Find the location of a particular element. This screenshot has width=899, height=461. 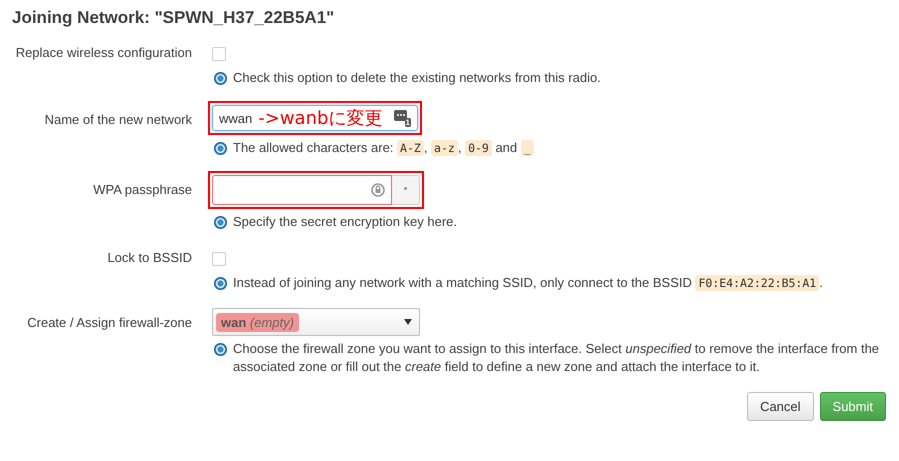

dialog-title: Joining Network: "SPWN_H37_22B5A1" is located at coordinates (174, 18).